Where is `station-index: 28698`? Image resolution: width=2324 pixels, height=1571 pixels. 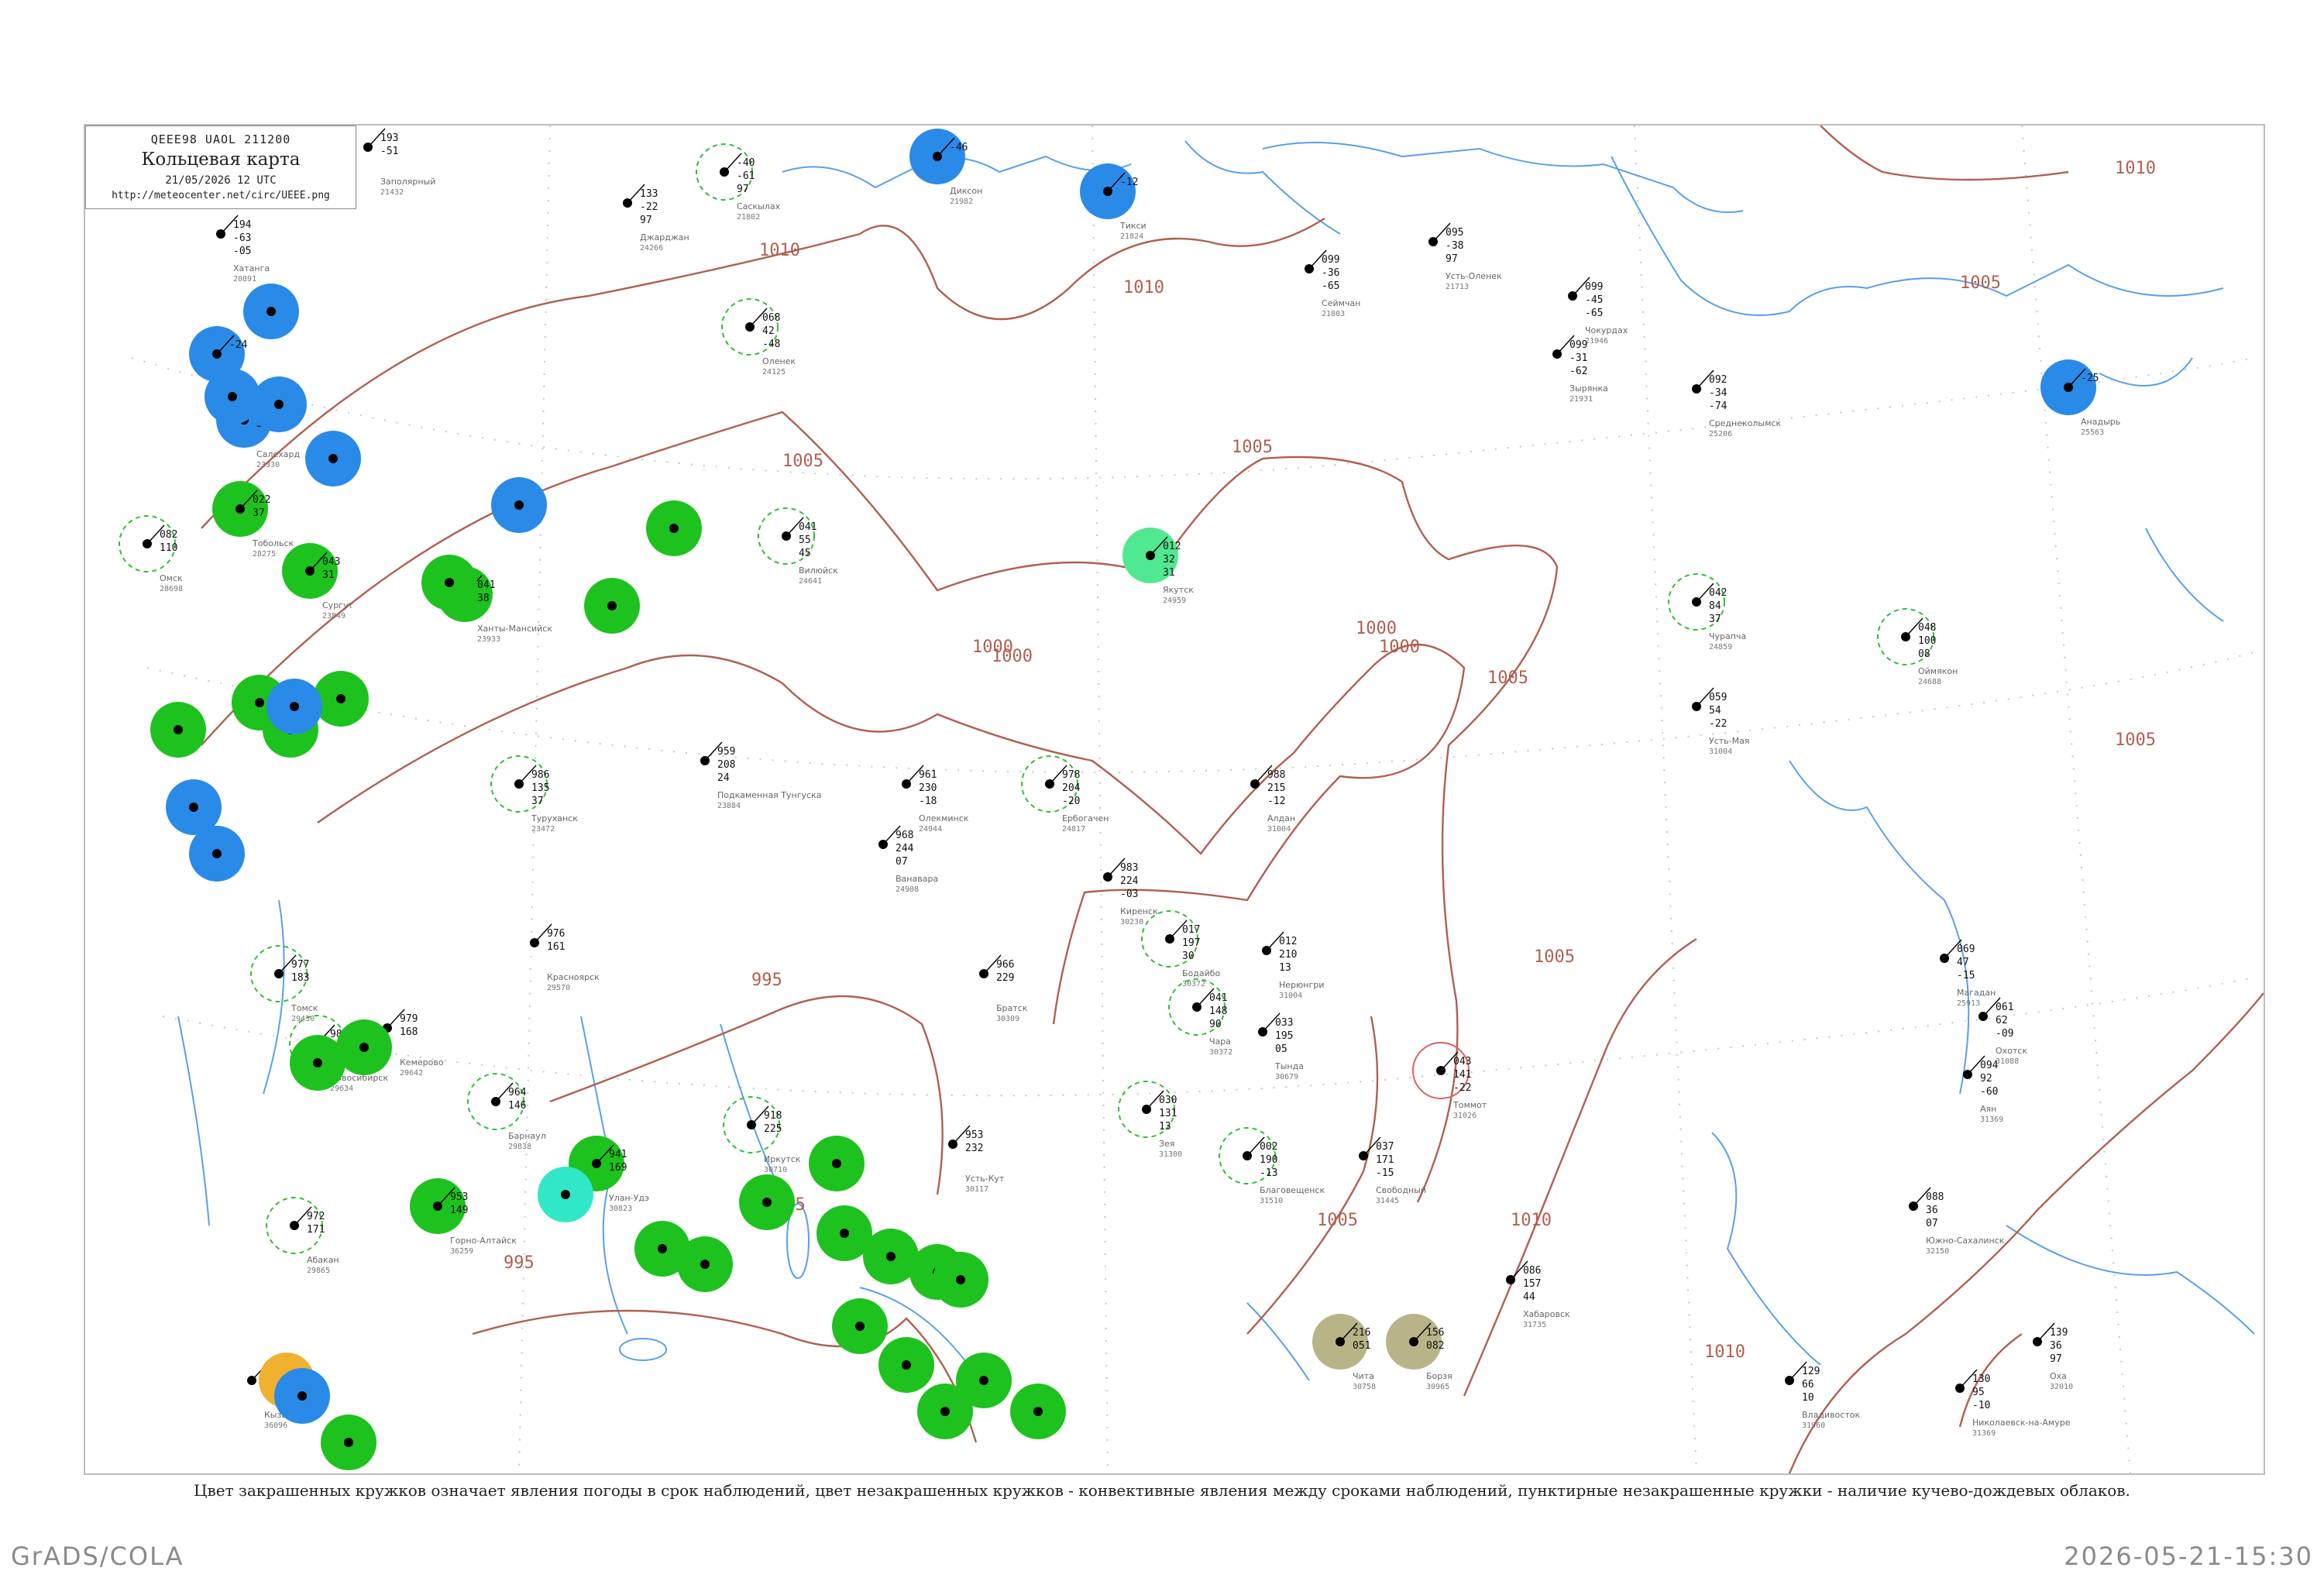
station-index: 28698 is located at coordinates (171, 589).